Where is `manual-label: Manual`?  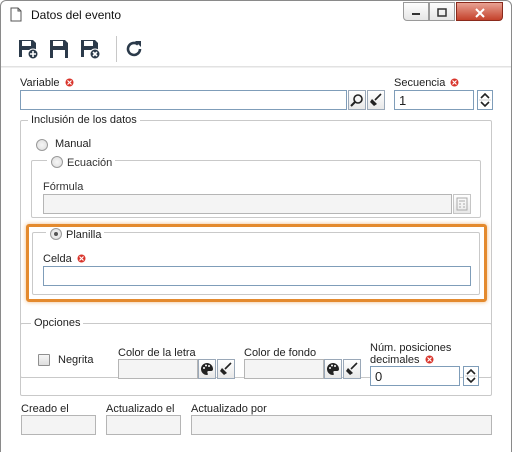 manual-label: Manual is located at coordinates (73, 144).